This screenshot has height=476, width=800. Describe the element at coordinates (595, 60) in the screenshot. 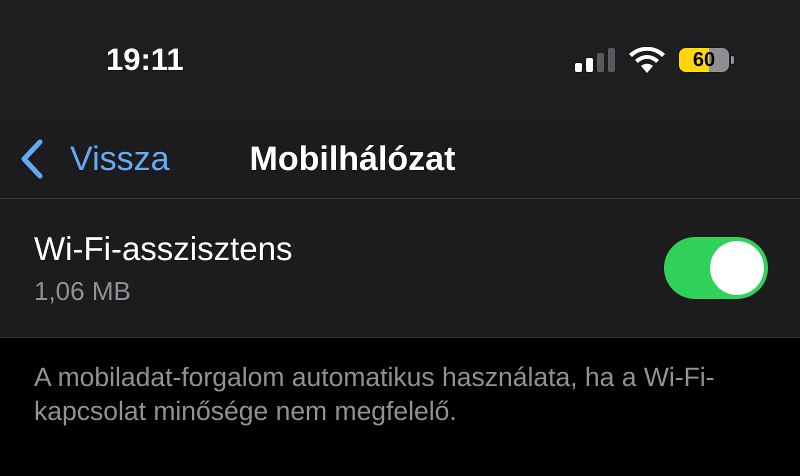

I see `signal-icon` at that location.